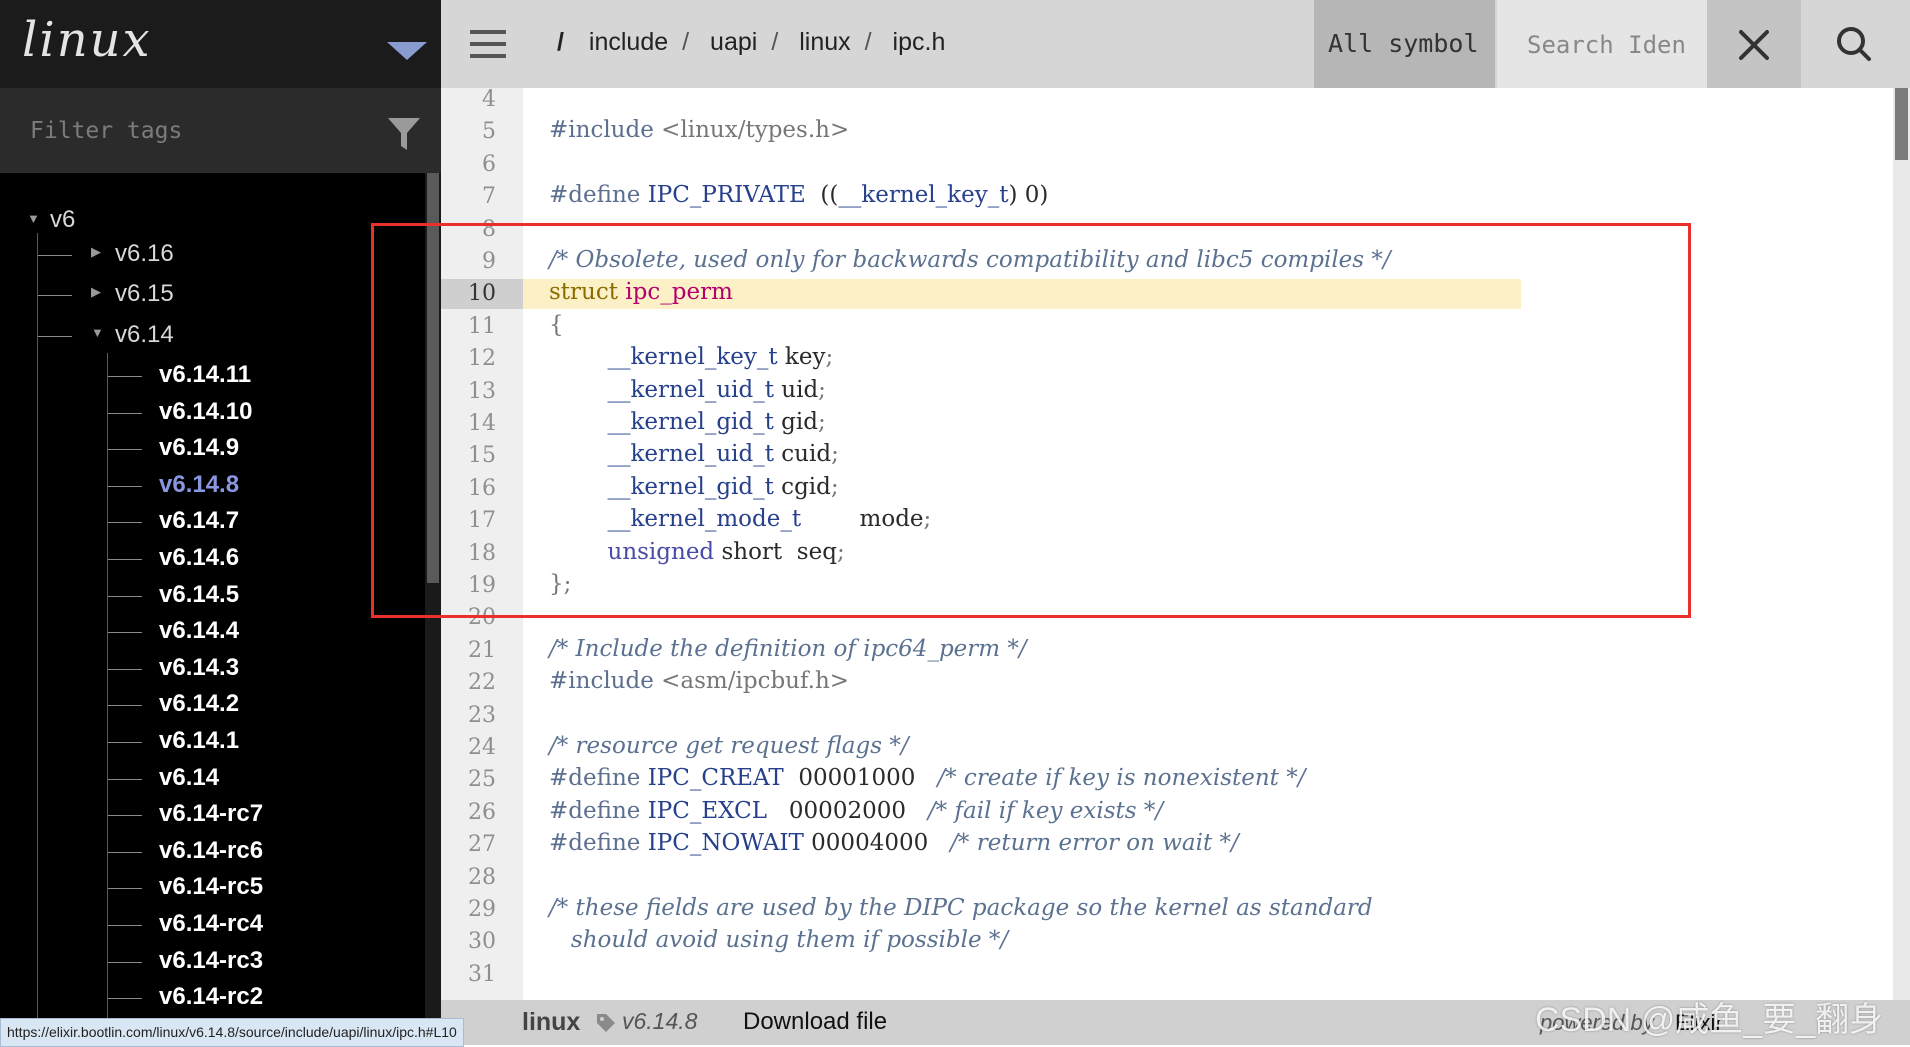 The width and height of the screenshot is (1910, 1047). I want to click on tree-version-item: v6.14-rc2, so click(211, 997).